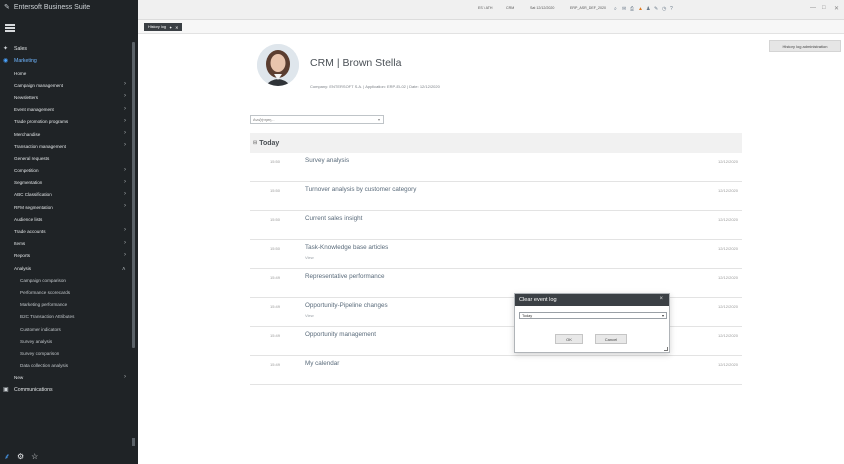 The width and height of the screenshot is (844, 464). Describe the element at coordinates (66, 61) in the screenshot. I see `sidebar-item-marketing: ◉ Marketing` at that location.